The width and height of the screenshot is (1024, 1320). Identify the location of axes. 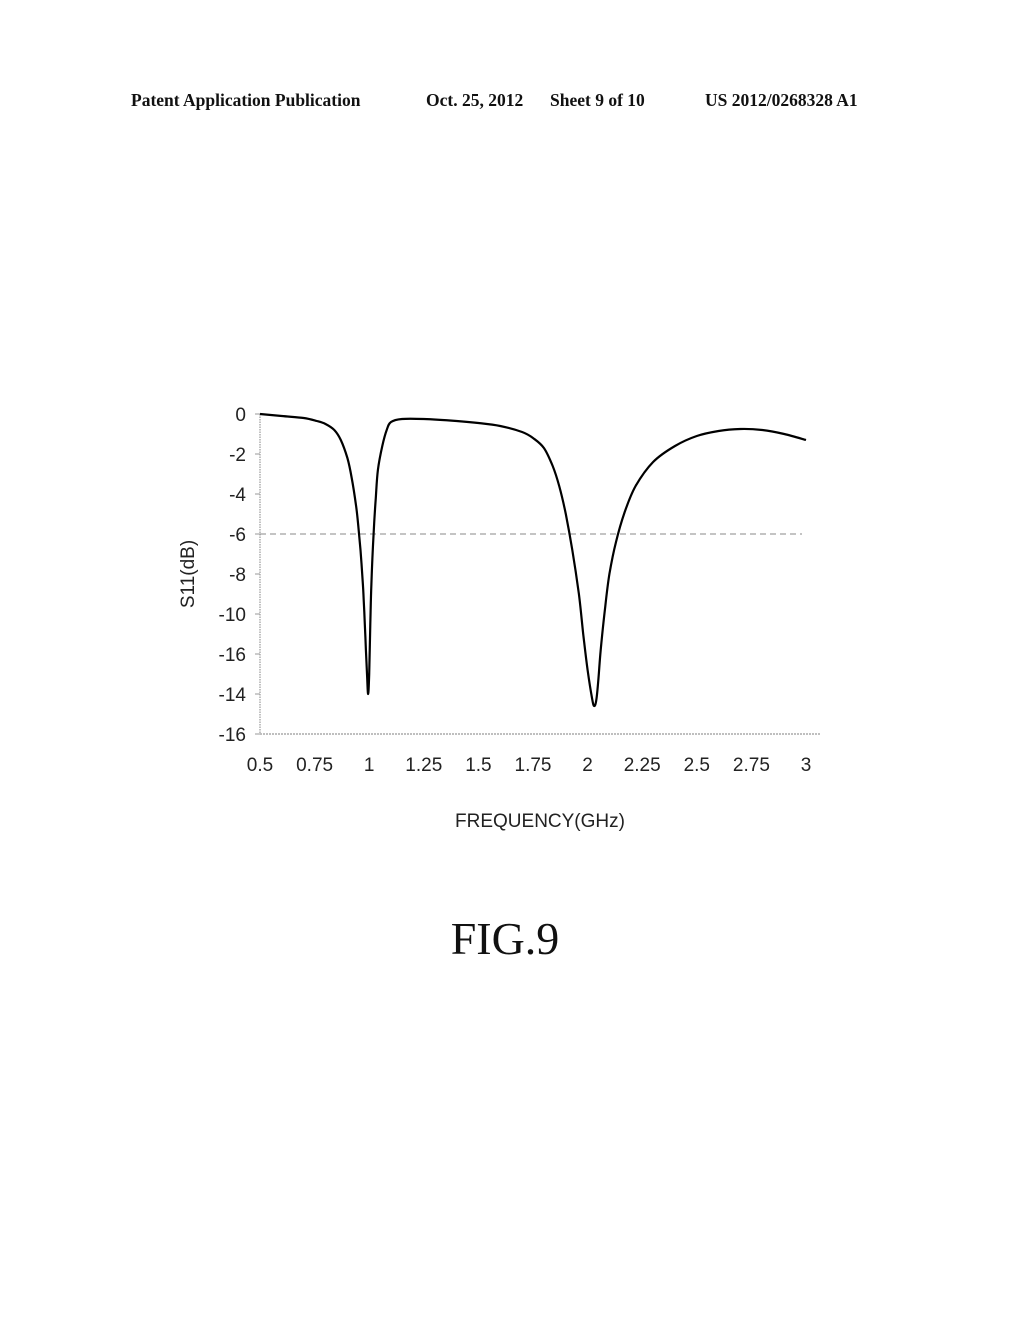
(537, 574).